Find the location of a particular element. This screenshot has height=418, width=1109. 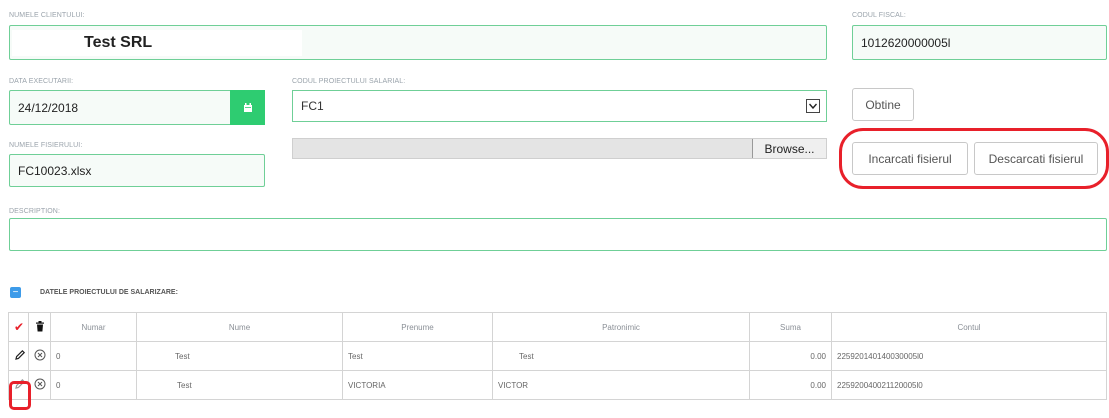

header-nume: Nume is located at coordinates (239, 327).